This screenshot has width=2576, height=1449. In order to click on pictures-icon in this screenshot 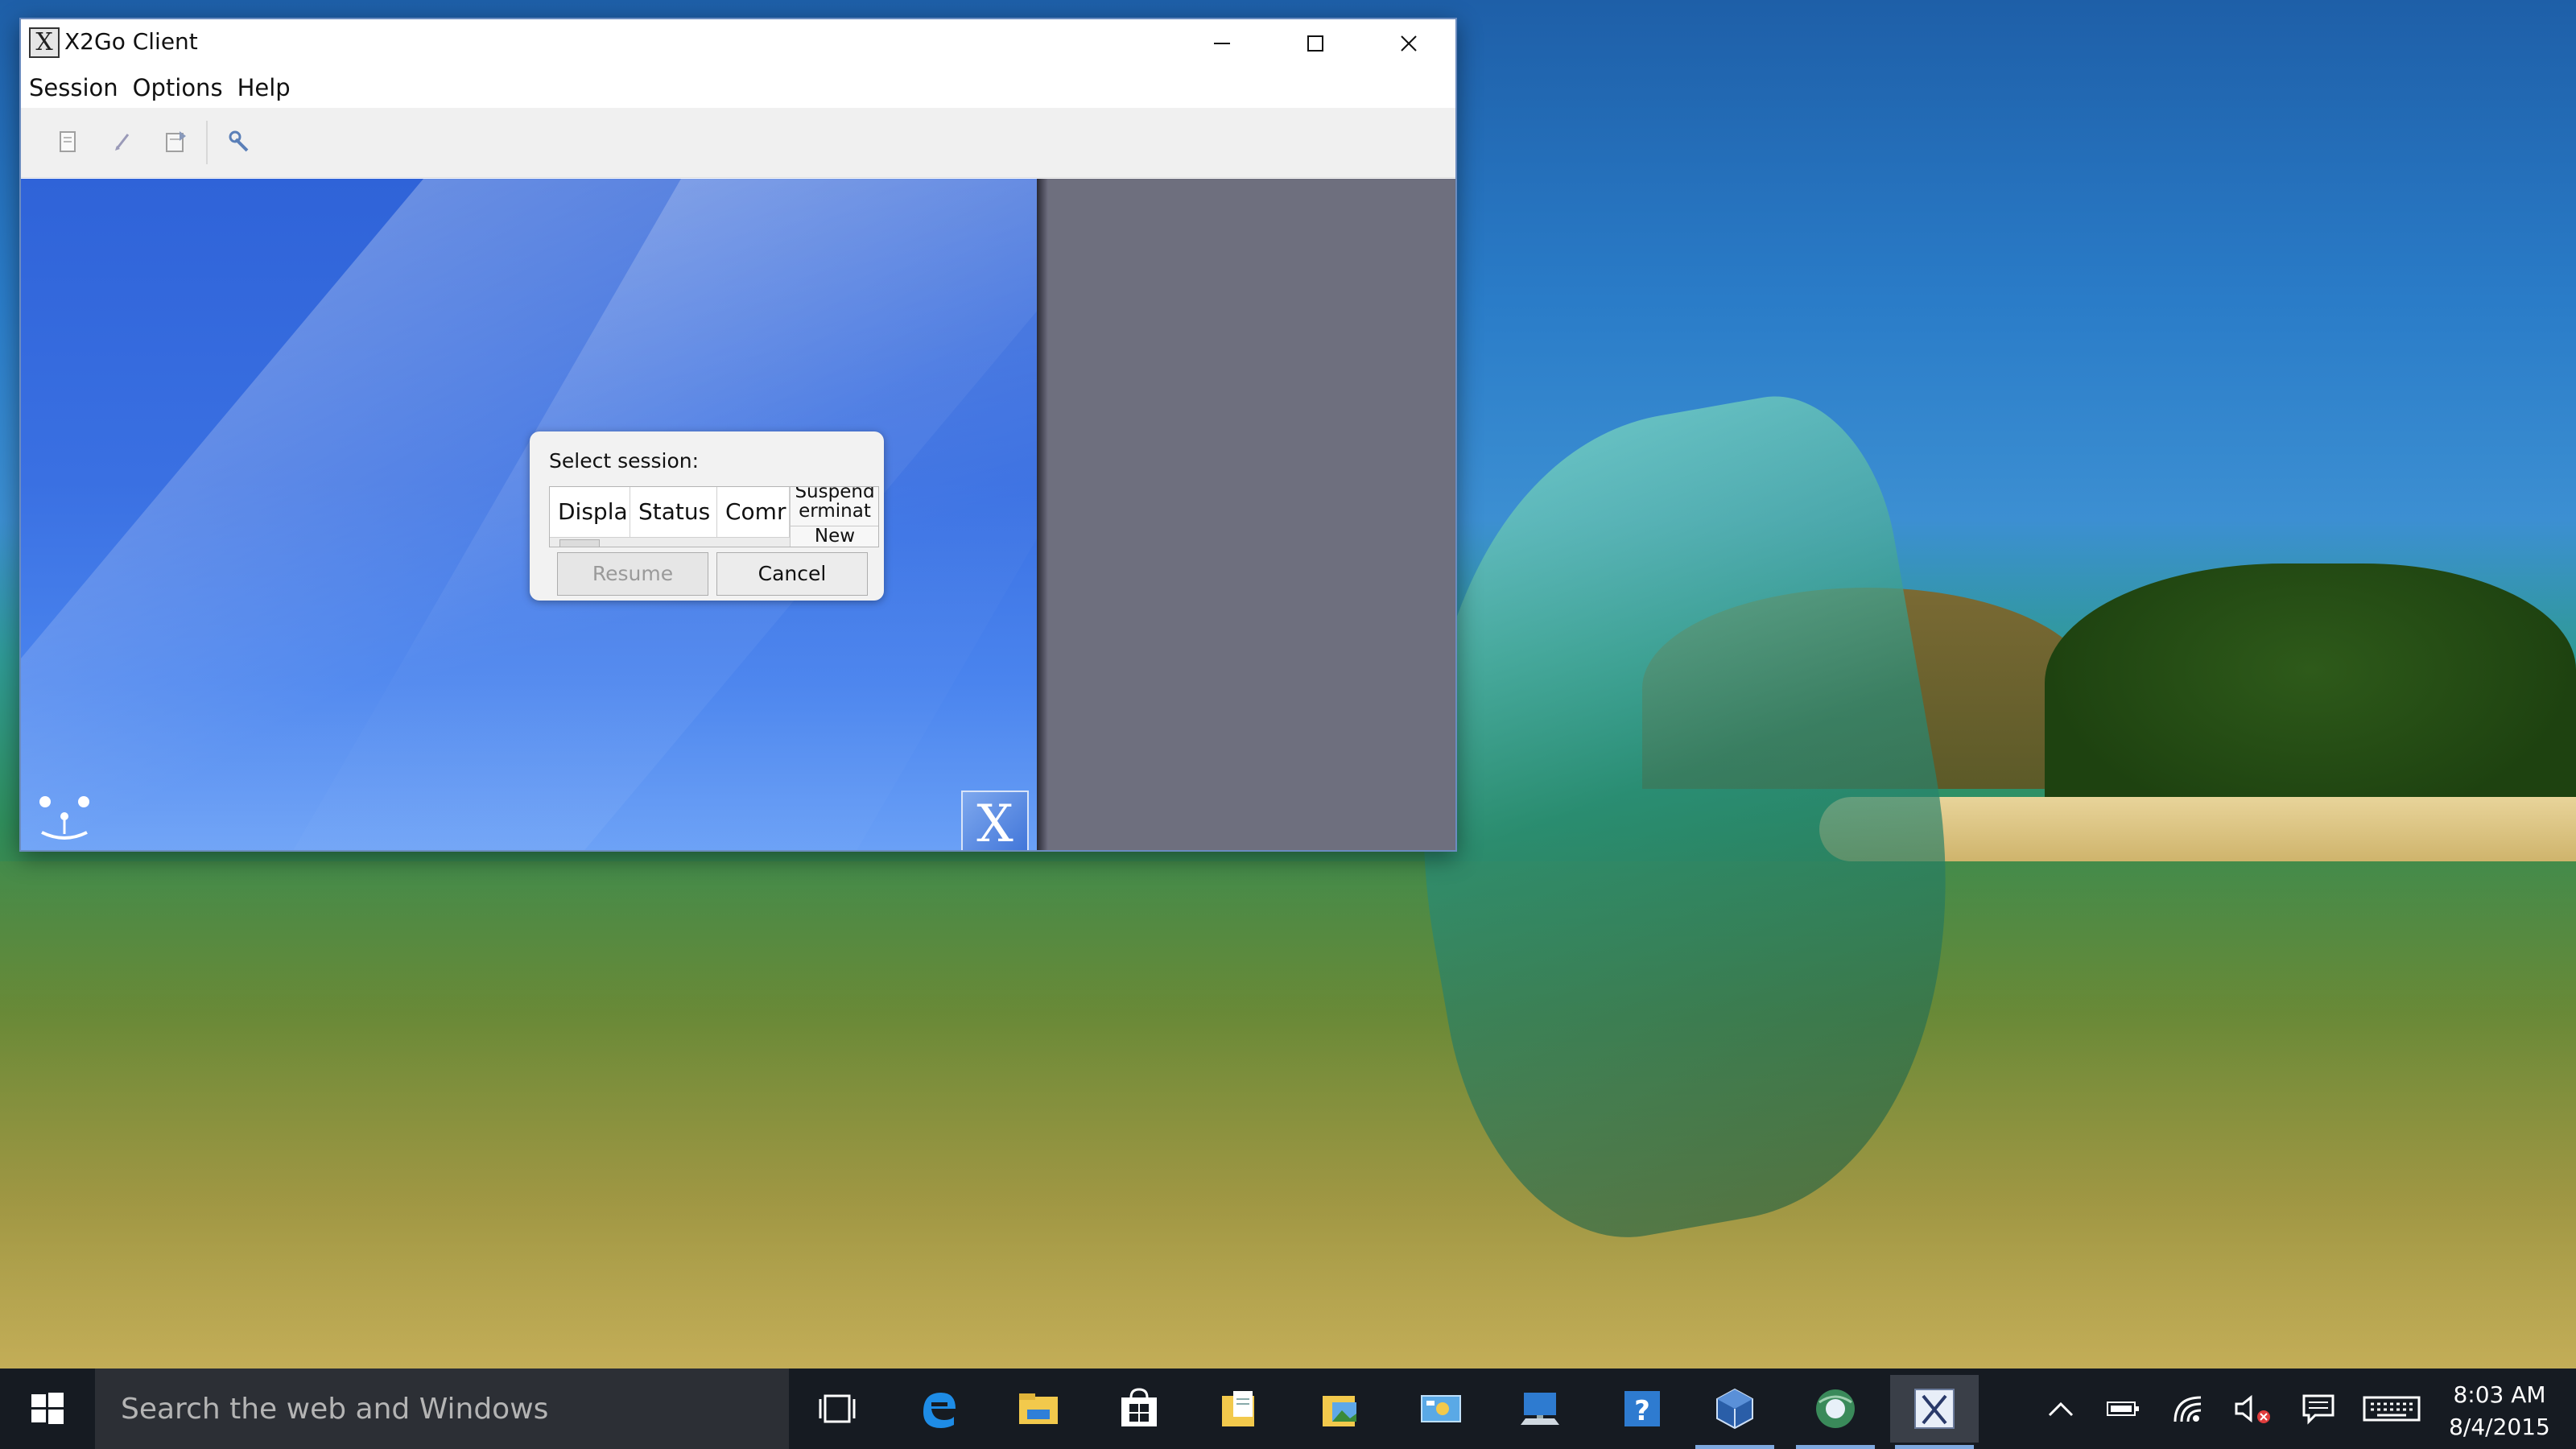, I will do `click(1339, 1411)`.